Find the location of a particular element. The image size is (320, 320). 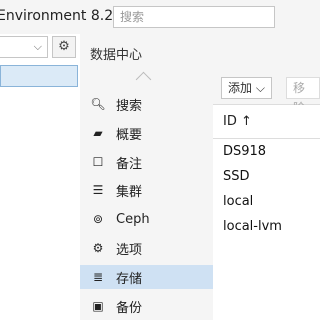

nav-item-label: Ceph is located at coordinates (133, 219).